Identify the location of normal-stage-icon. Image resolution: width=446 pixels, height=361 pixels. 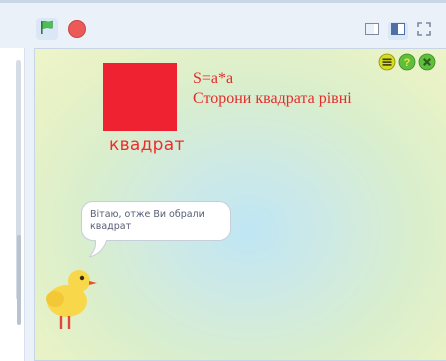
(398, 31).